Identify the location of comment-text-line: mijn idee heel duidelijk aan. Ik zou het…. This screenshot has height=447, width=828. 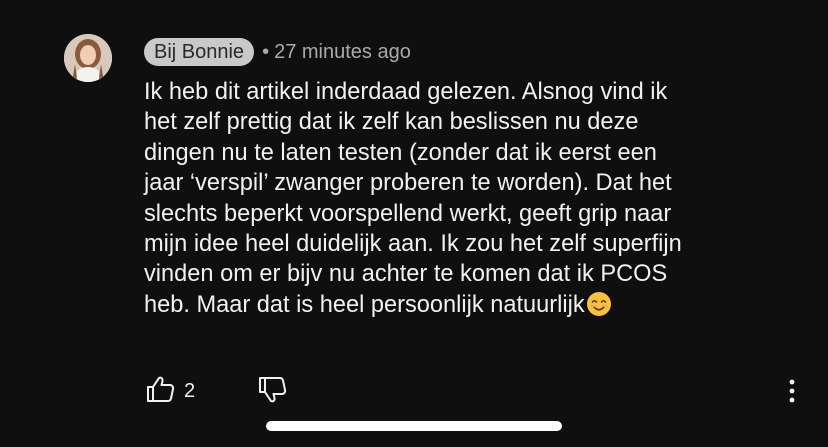
(413, 244).